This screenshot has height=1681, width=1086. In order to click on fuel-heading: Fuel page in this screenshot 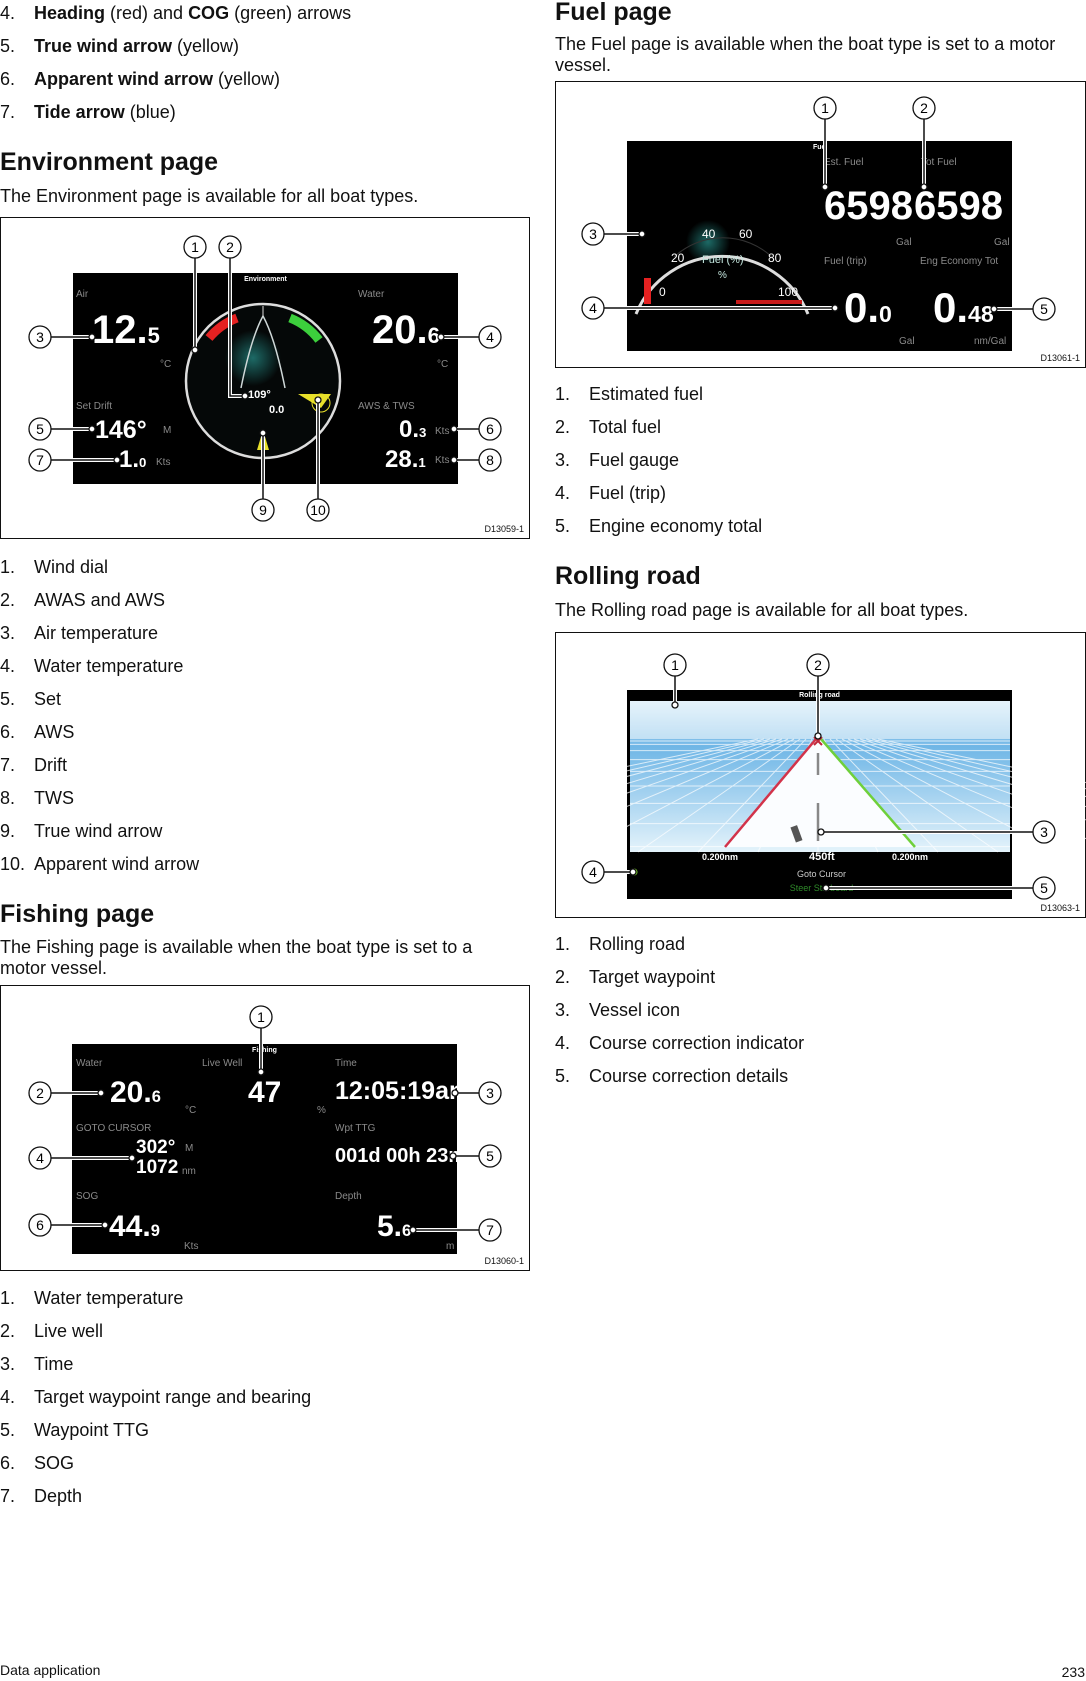, I will do `click(613, 13)`.